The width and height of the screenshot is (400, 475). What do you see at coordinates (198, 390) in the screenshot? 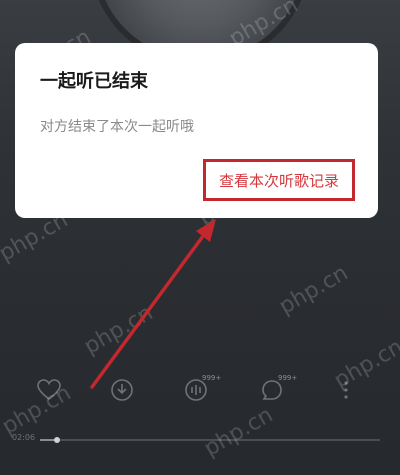
I see `sound-effect-icon: 999+` at bounding box center [198, 390].